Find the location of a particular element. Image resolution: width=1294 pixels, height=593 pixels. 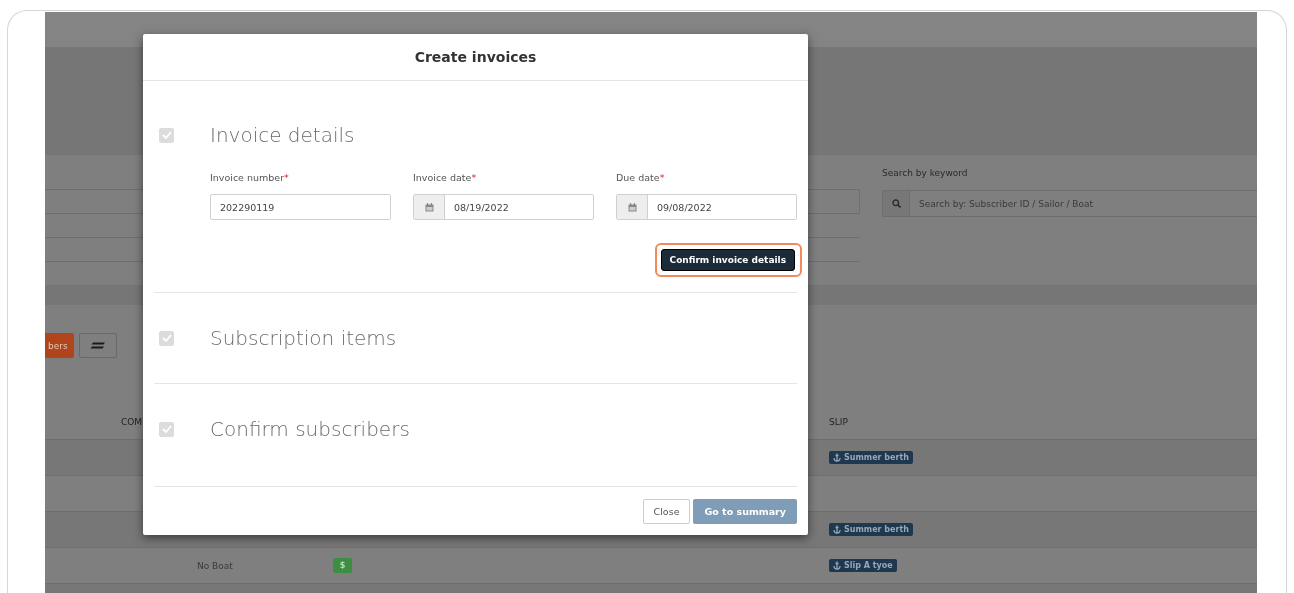

search-icon is located at coordinates (896, 203).